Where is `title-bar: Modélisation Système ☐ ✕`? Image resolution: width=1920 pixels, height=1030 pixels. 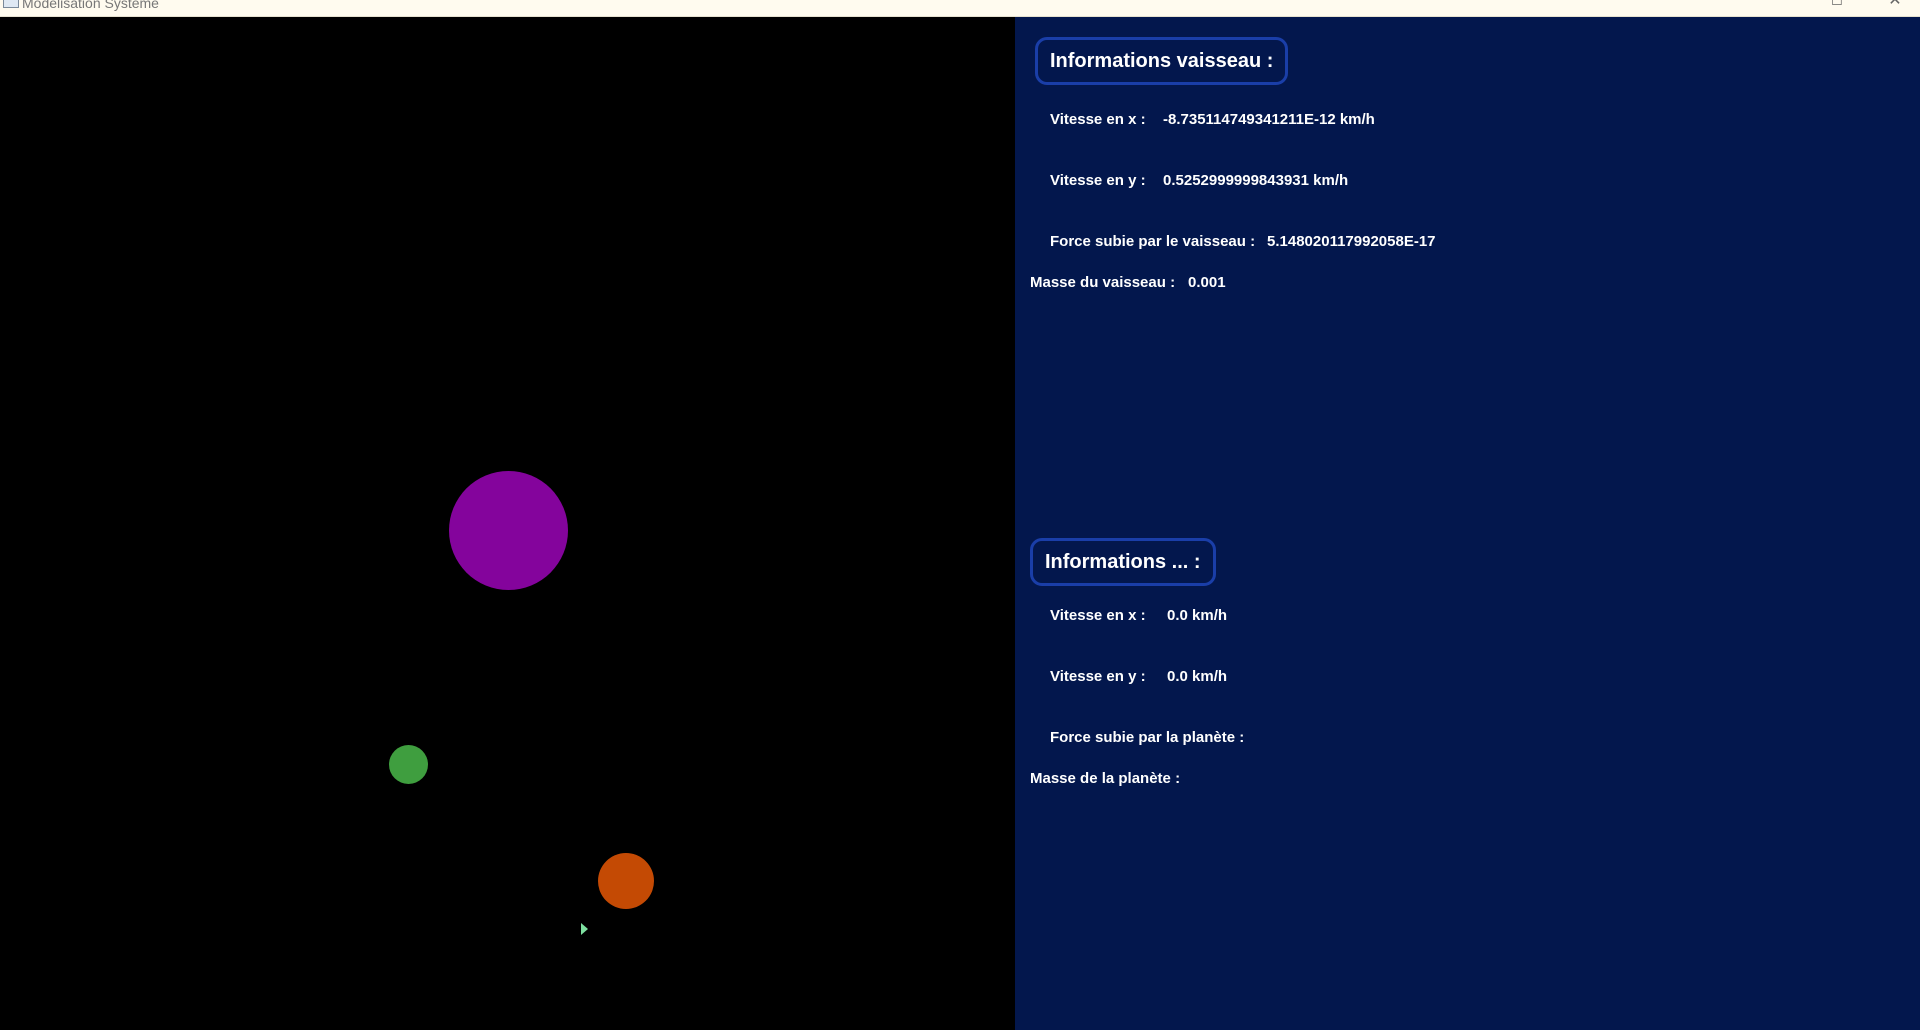 title-bar: Modélisation Système ☐ ✕ is located at coordinates (960, 8).